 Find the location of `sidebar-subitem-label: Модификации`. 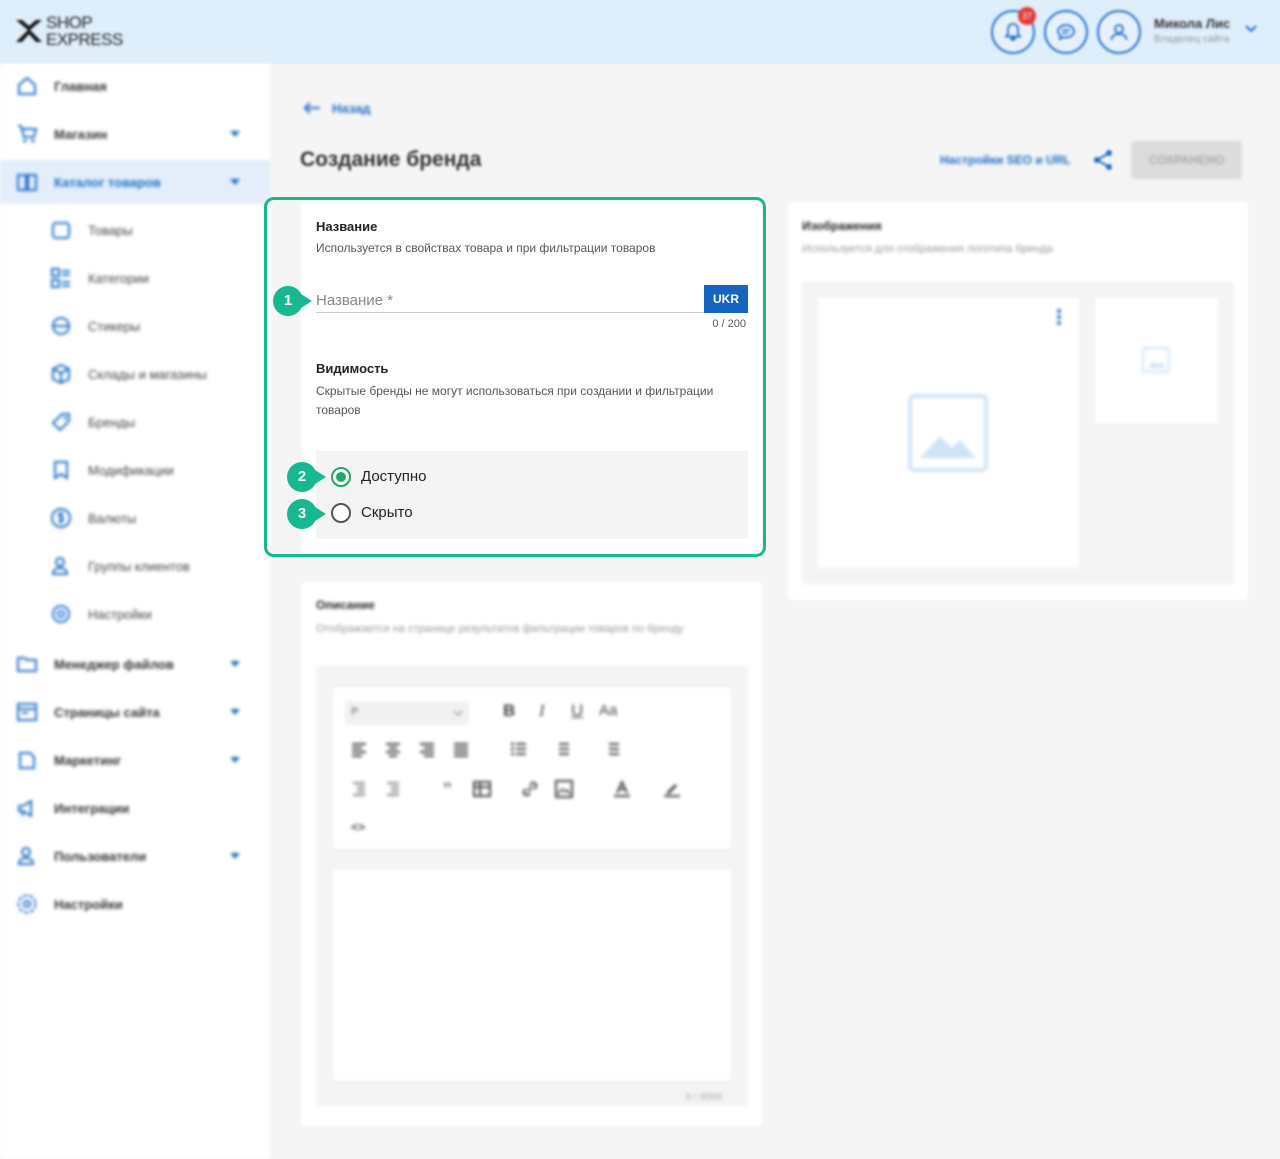

sidebar-subitem-label: Модификации is located at coordinates (131, 470).